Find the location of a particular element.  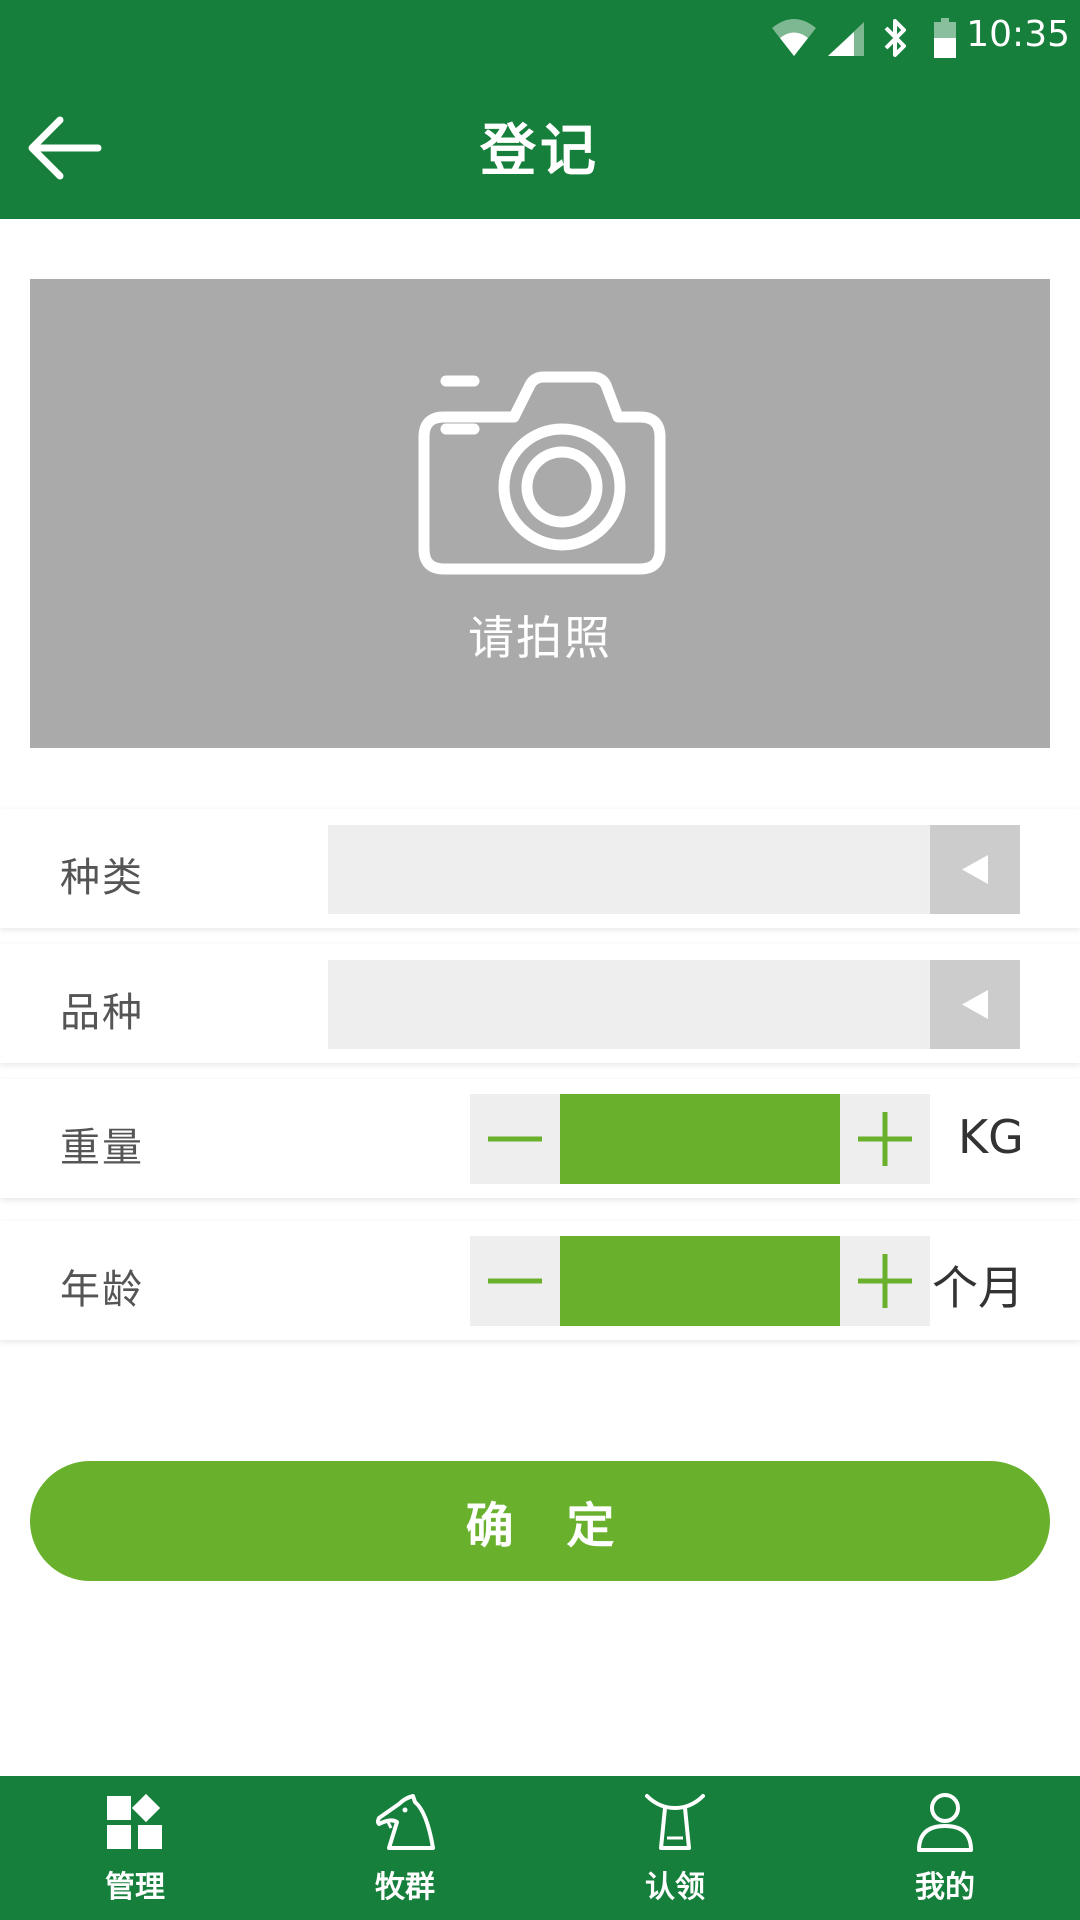

weight-increment-button is located at coordinates (885, 1139).